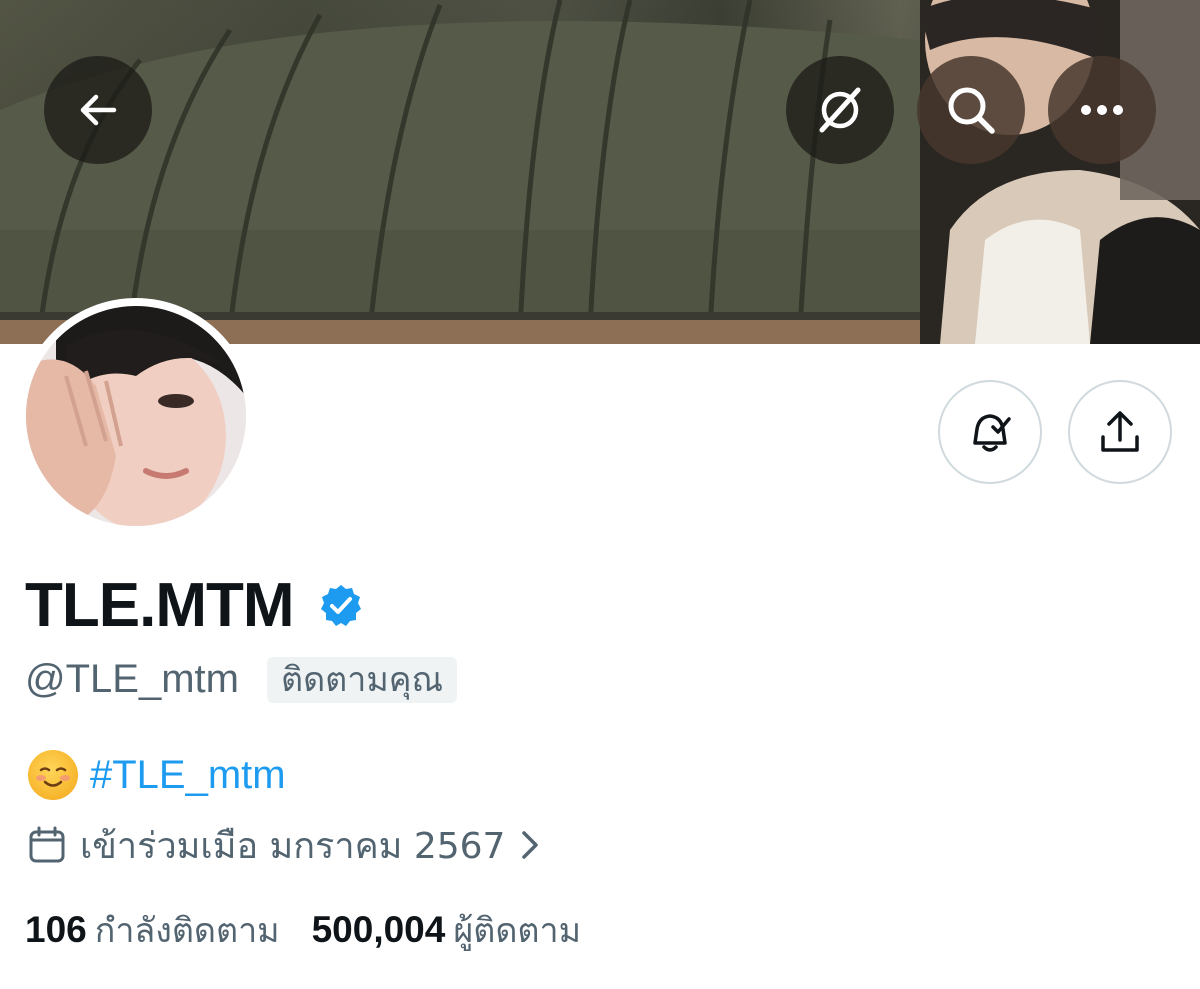 This screenshot has width=1200, height=989. I want to click on more-button, so click(1102, 110).